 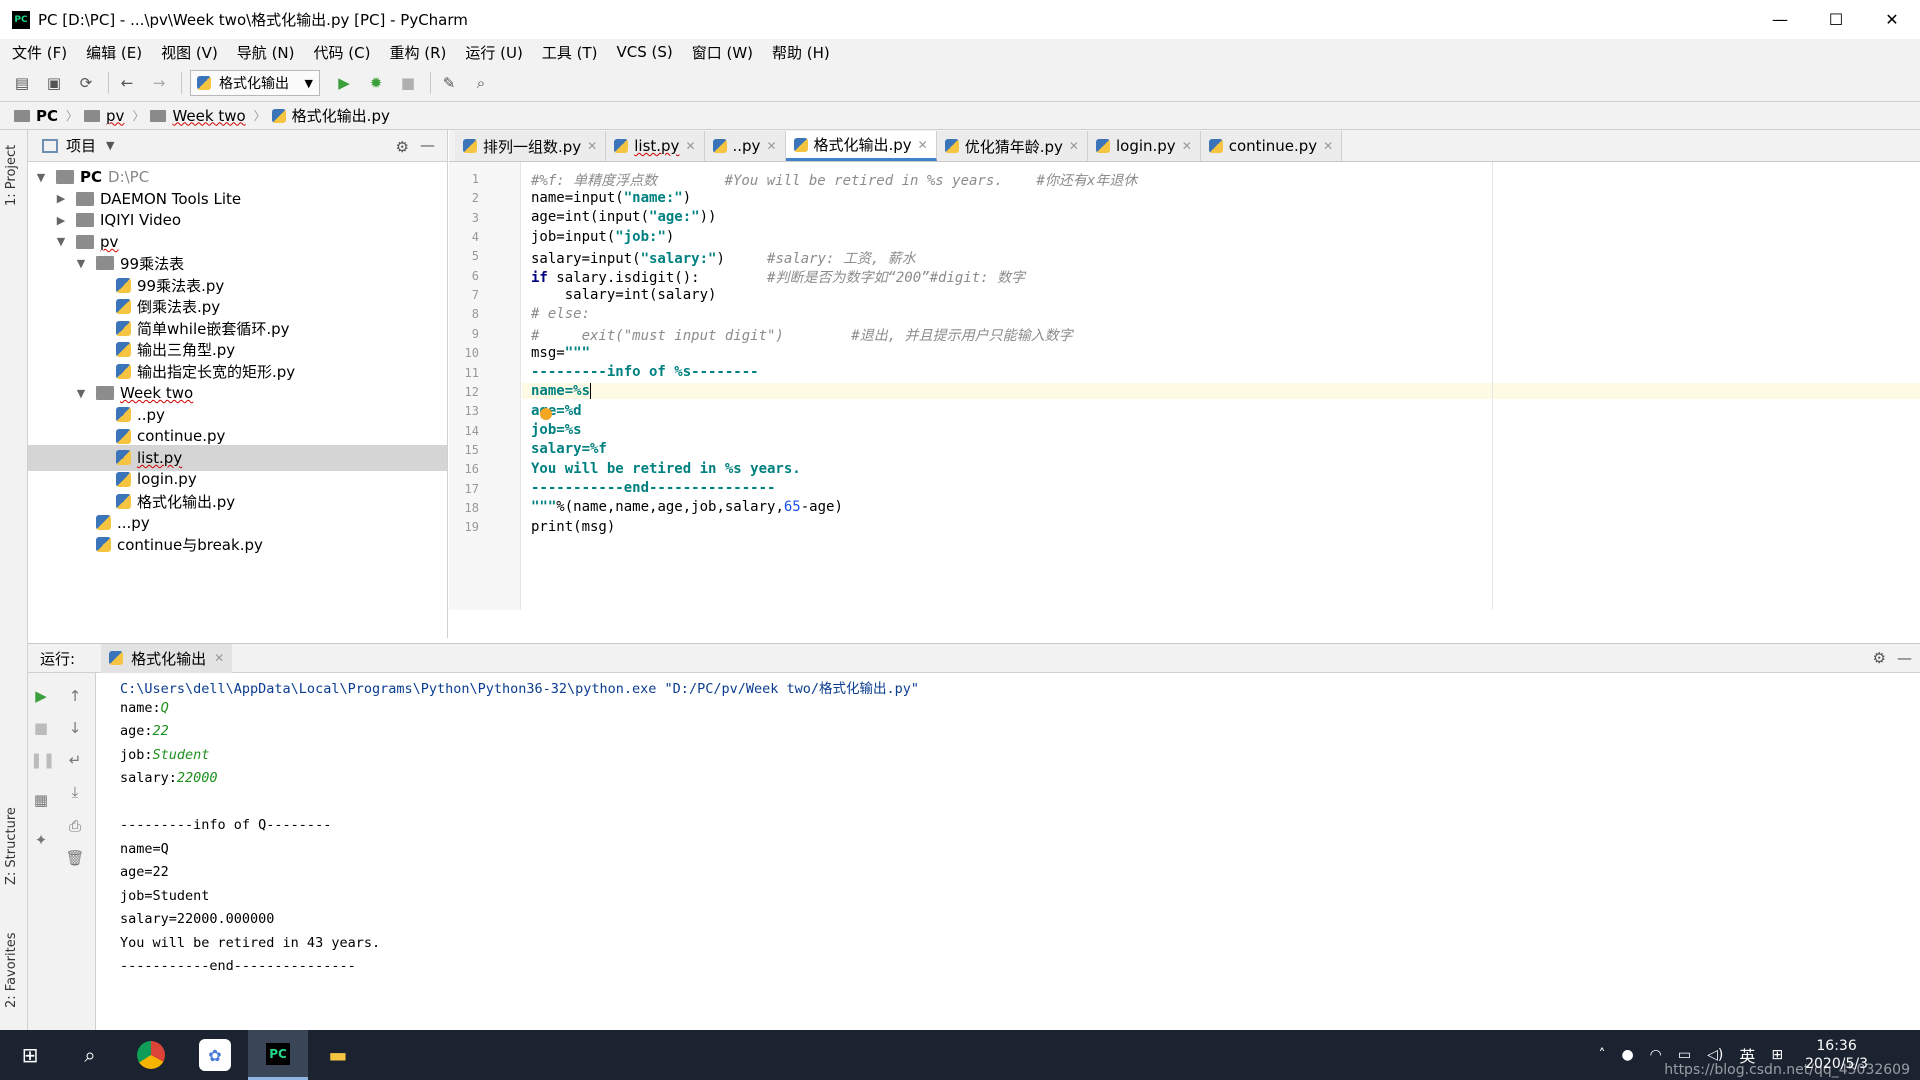 What do you see at coordinates (11, 846) in the screenshot?
I see `structure-tool-tab: Z: Structure` at bounding box center [11, 846].